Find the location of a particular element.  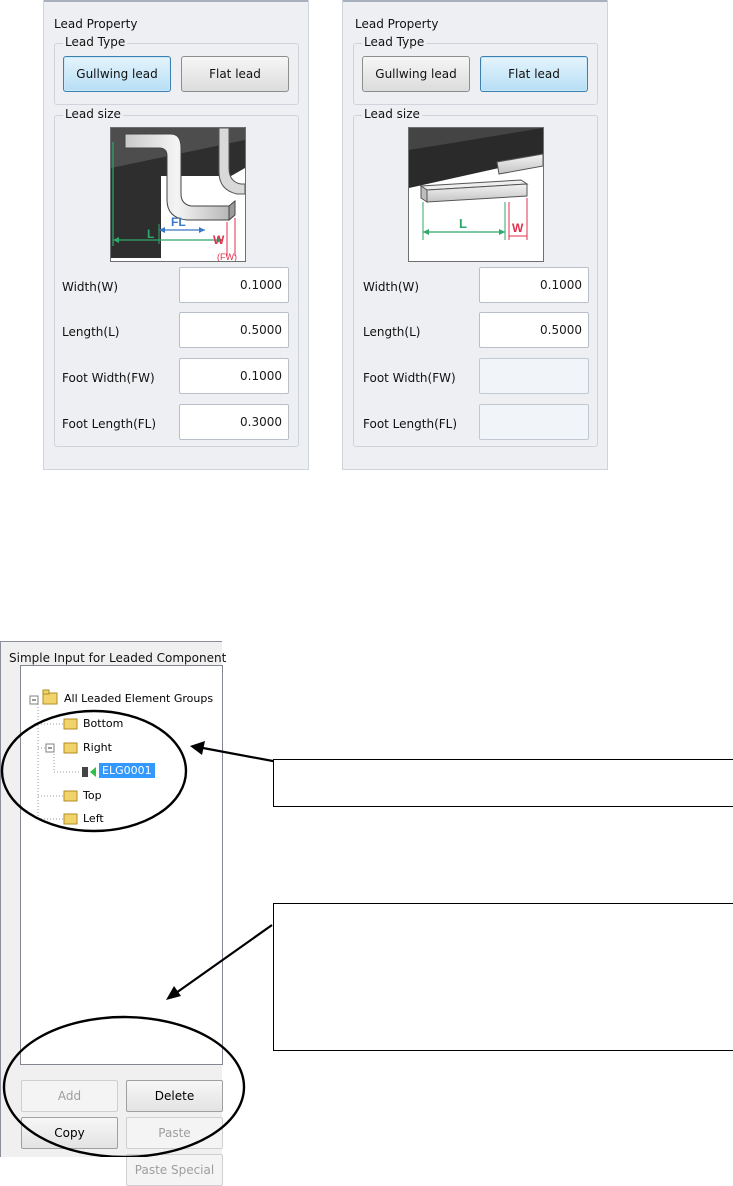

paste-special-button: Paste Special is located at coordinates (174, 1170).